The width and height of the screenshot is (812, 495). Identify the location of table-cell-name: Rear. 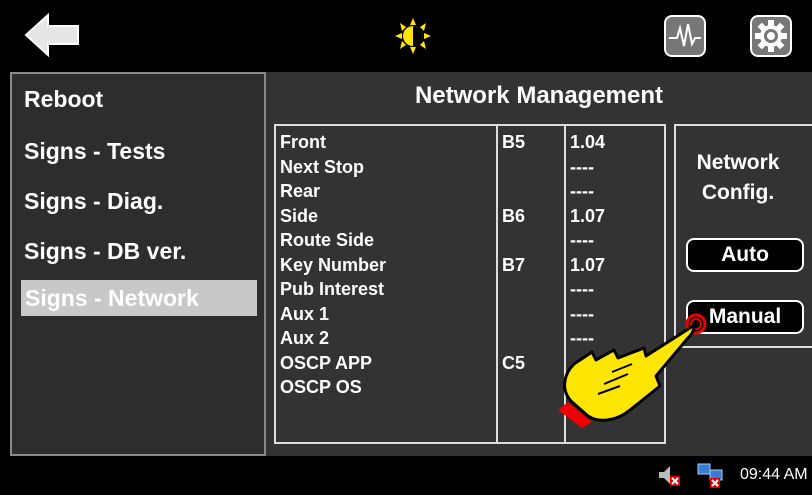
(300, 191).